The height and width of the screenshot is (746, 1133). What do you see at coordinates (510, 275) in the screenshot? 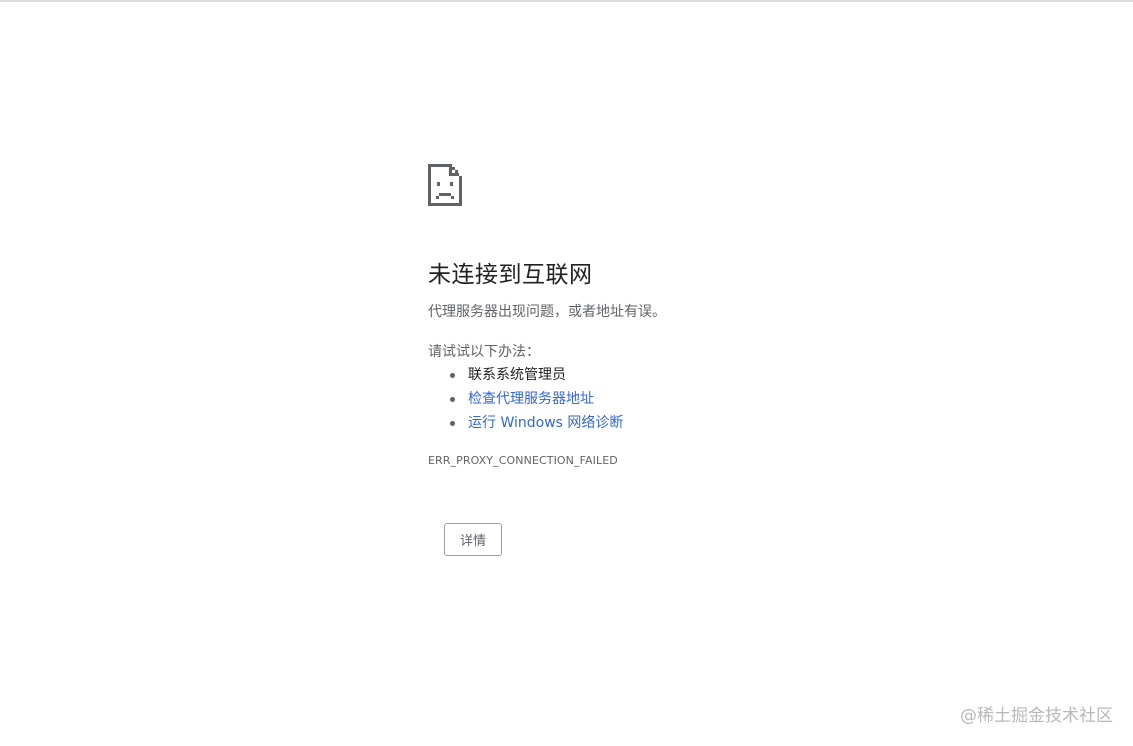
I see `page-title: 未连接到互联网` at bounding box center [510, 275].